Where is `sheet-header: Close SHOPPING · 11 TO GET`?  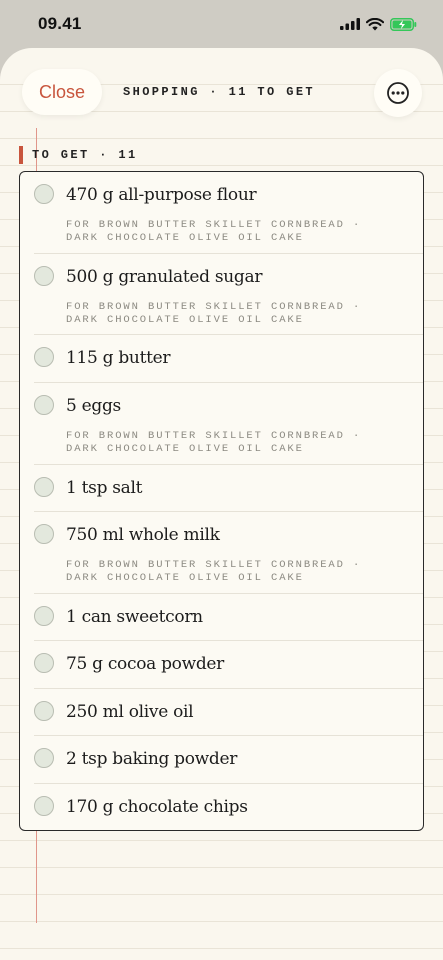 sheet-header: Close SHOPPING · 11 TO GET is located at coordinates (221, 94).